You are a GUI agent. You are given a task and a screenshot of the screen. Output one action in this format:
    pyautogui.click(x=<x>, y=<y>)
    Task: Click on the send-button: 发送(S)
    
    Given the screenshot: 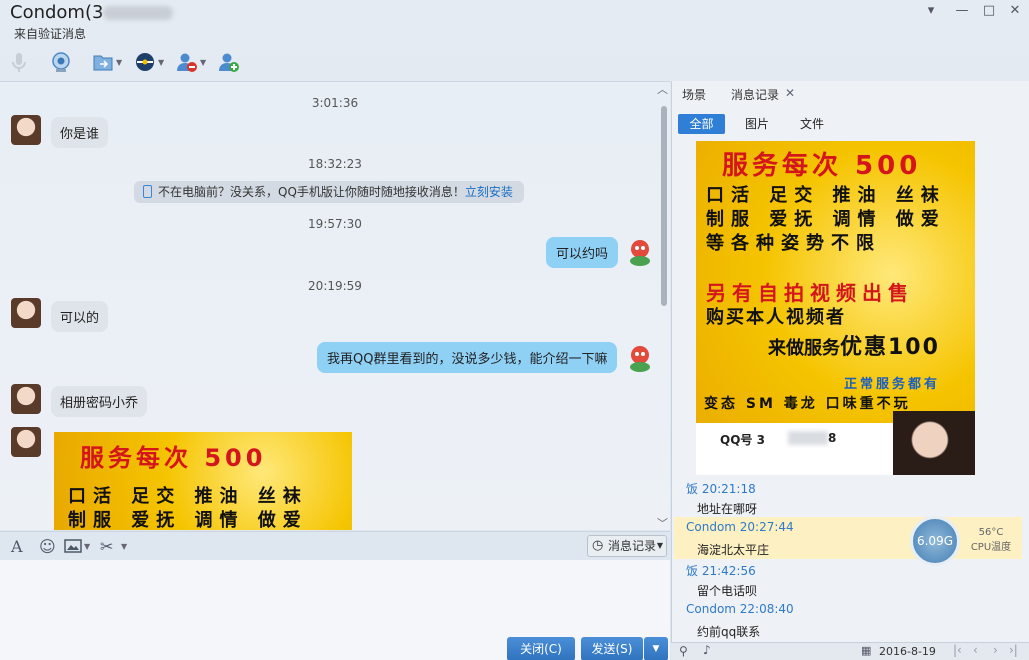 What is the action you would take?
    pyautogui.click(x=612, y=648)
    